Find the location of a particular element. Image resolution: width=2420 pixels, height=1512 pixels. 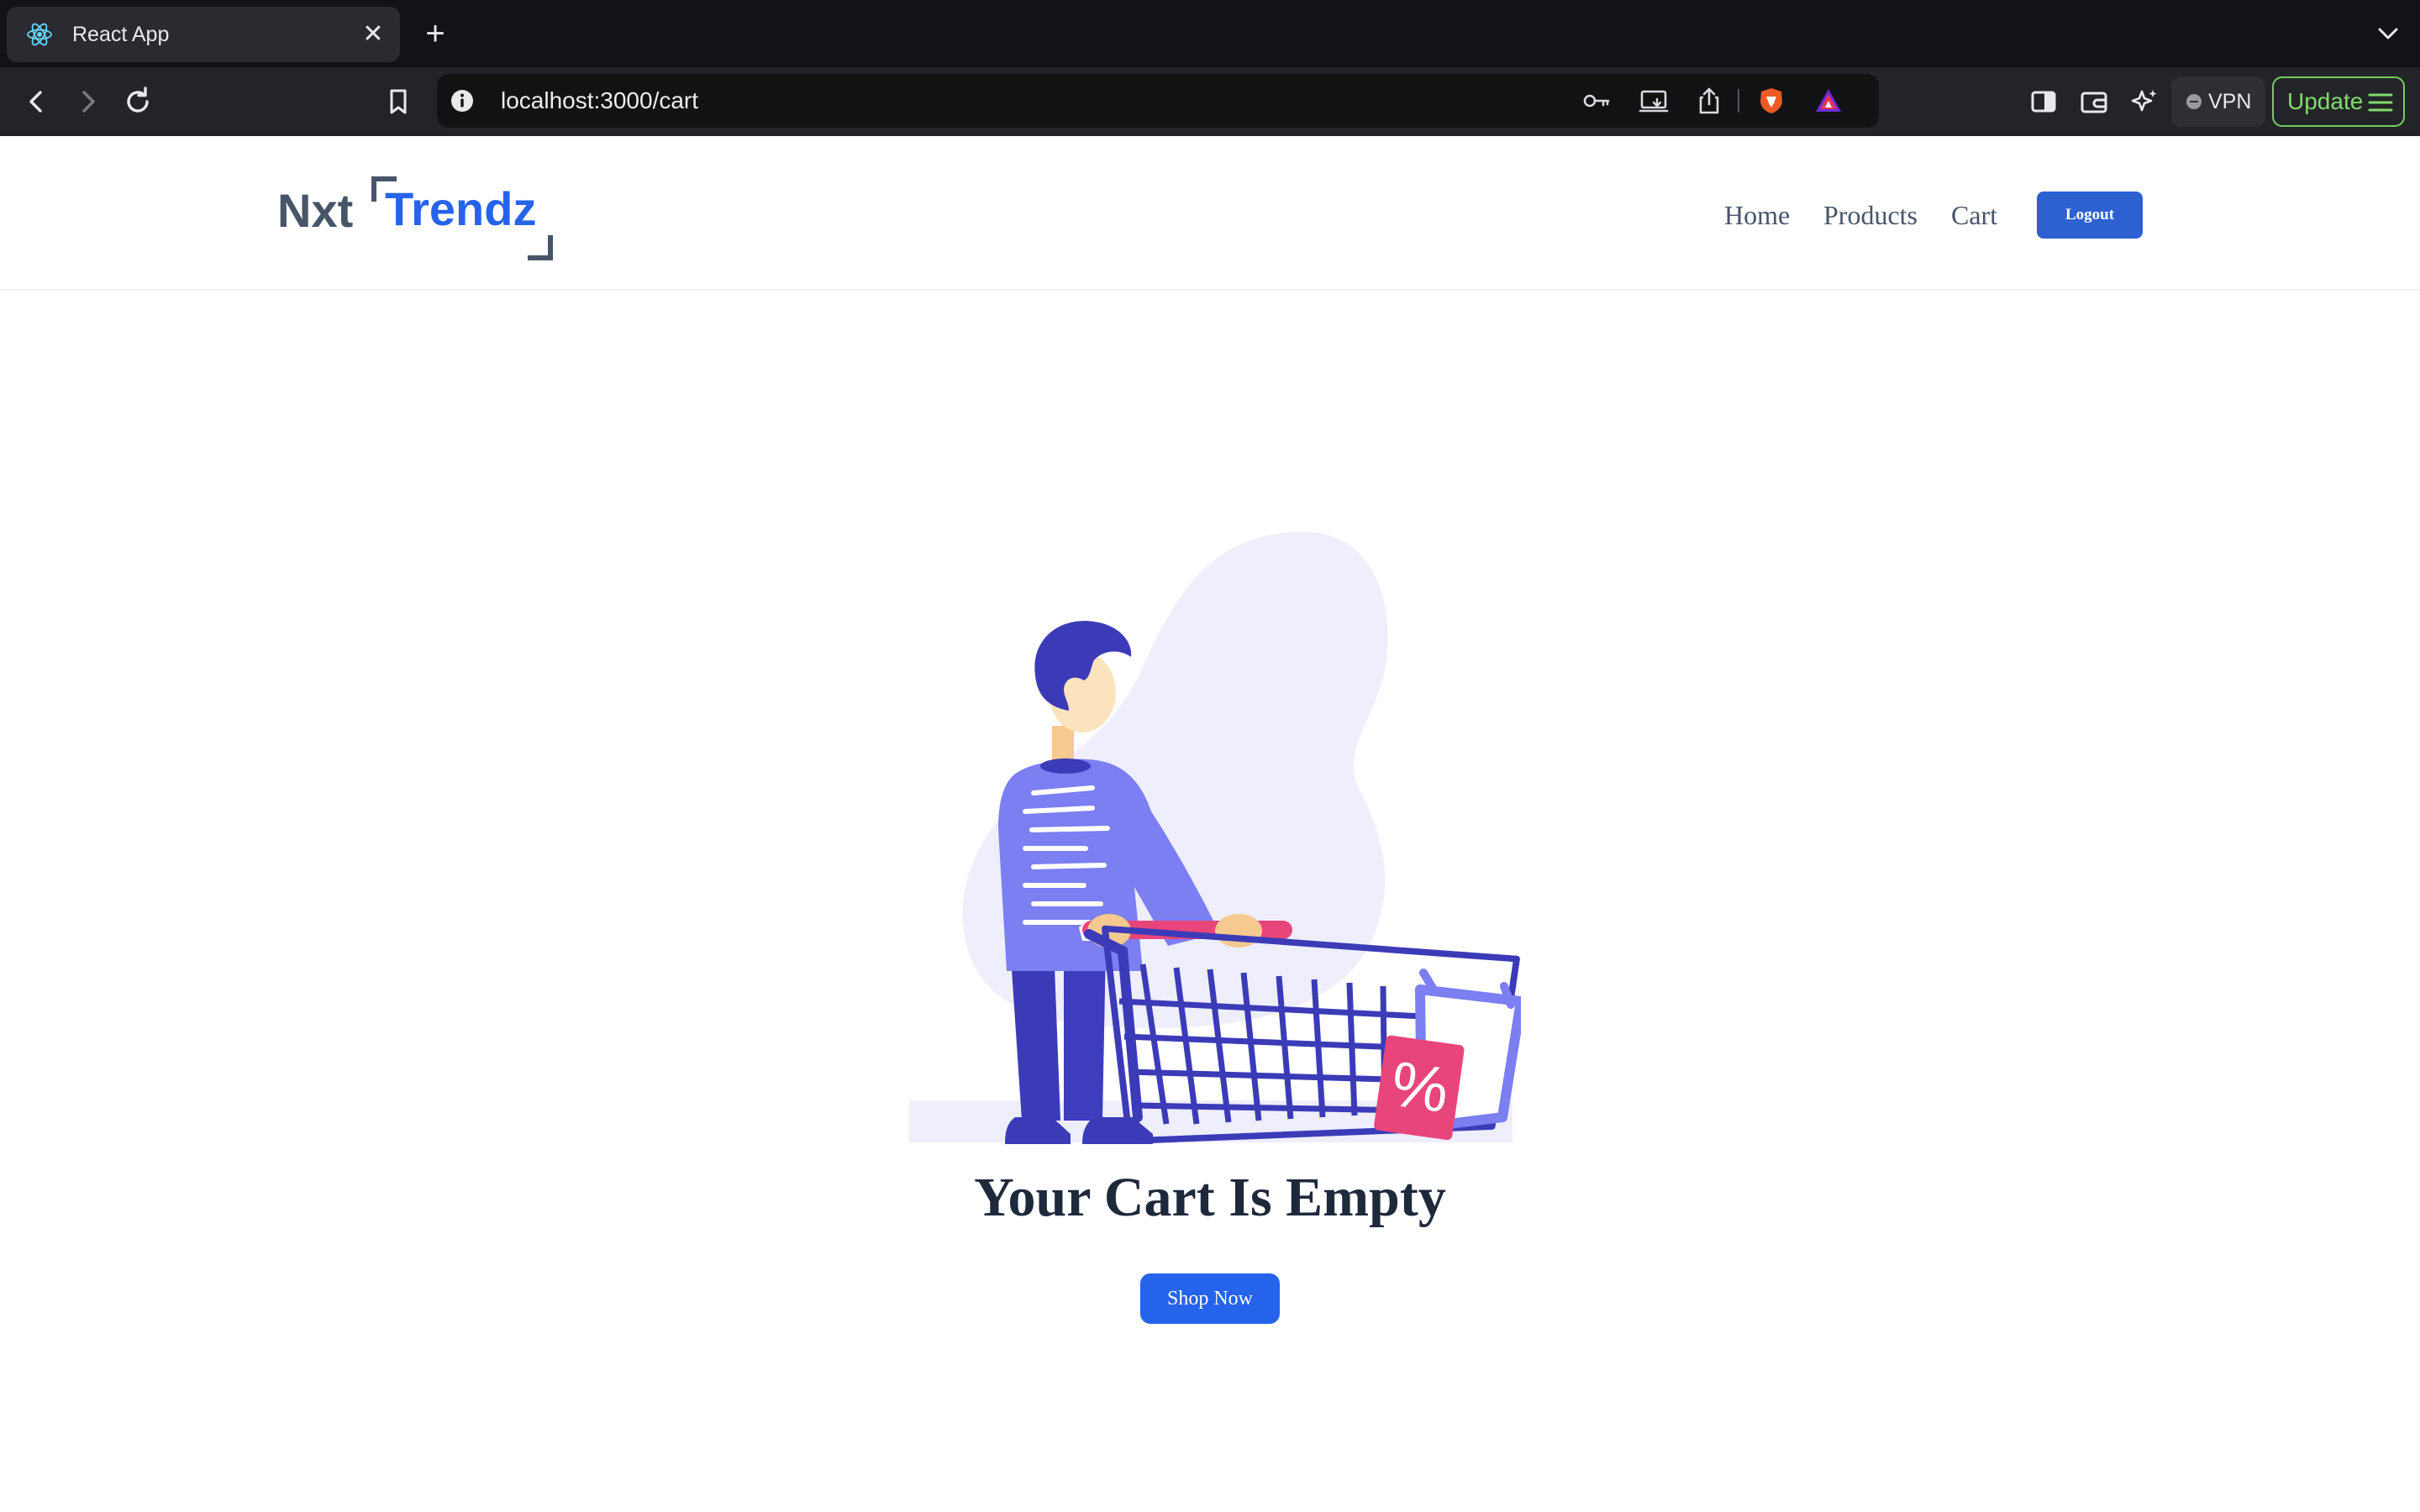

site-logo: Nxt Trendz is located at coordinates (420, 218).